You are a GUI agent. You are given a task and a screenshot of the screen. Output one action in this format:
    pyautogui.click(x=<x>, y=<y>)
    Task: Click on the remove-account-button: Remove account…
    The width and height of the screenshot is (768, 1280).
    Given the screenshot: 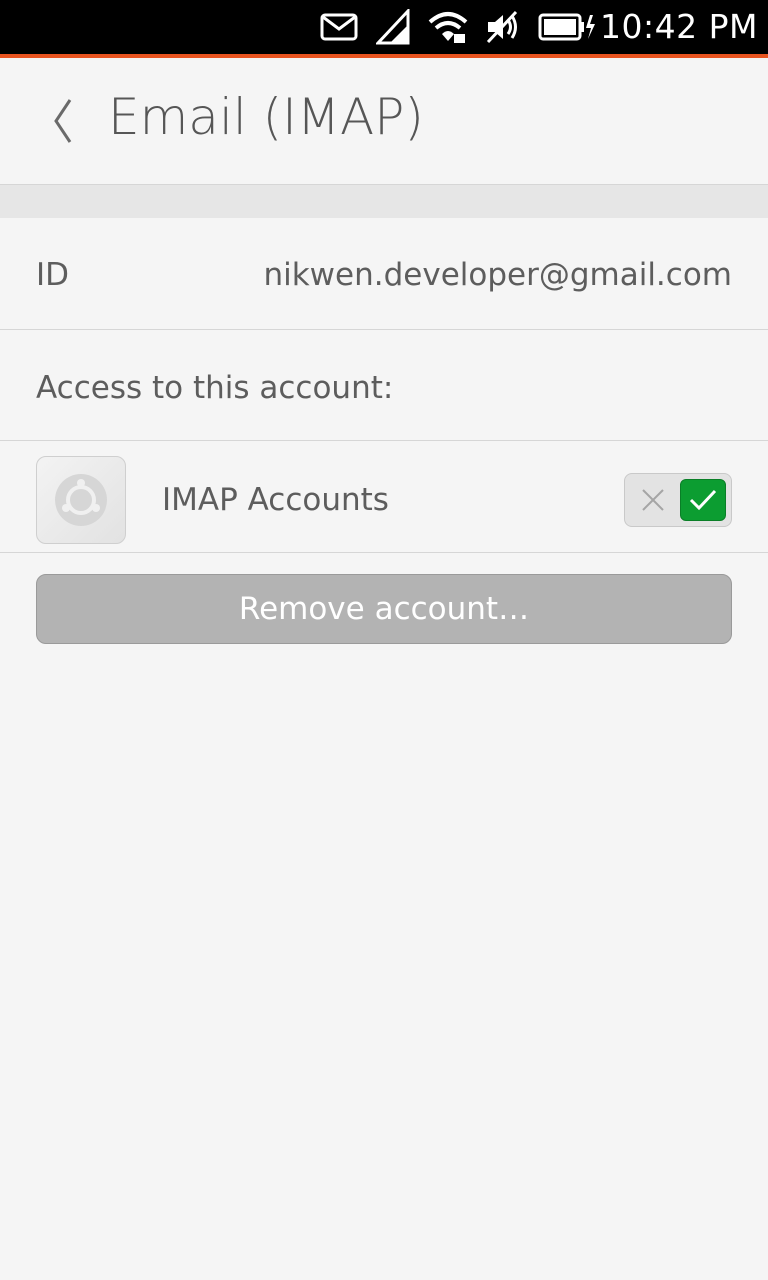 What is the action you would take?
    pyautogui.click(x=384, y=609)
    